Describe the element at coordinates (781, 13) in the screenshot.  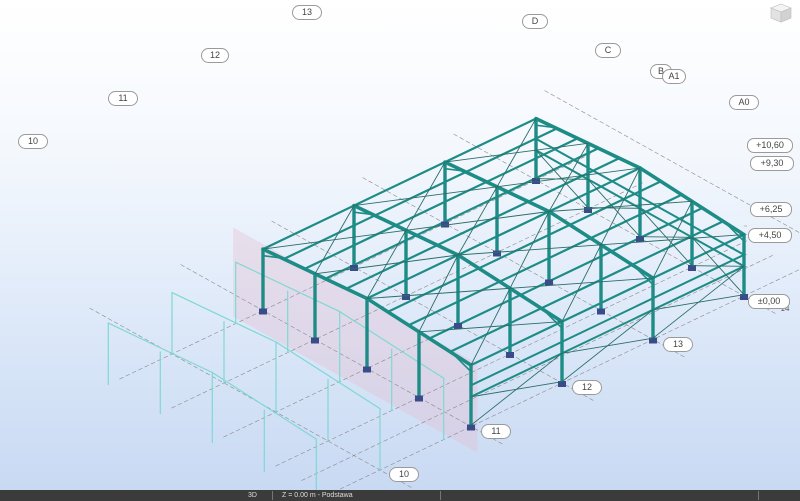
I see `view-cube-icon` at that location.